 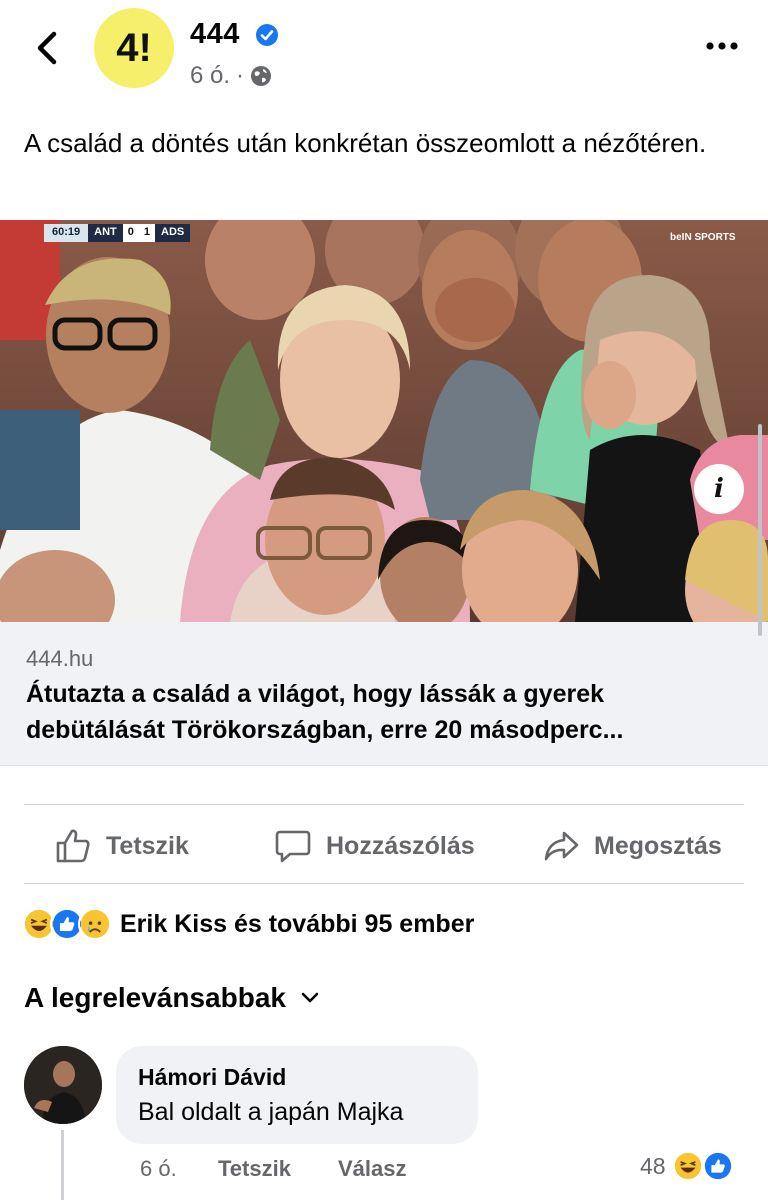 What do you see at coordinates (372, 1169) in the screenshot?
I see `comment-reply-button: Válasz` at bounding box center [372, 1169].